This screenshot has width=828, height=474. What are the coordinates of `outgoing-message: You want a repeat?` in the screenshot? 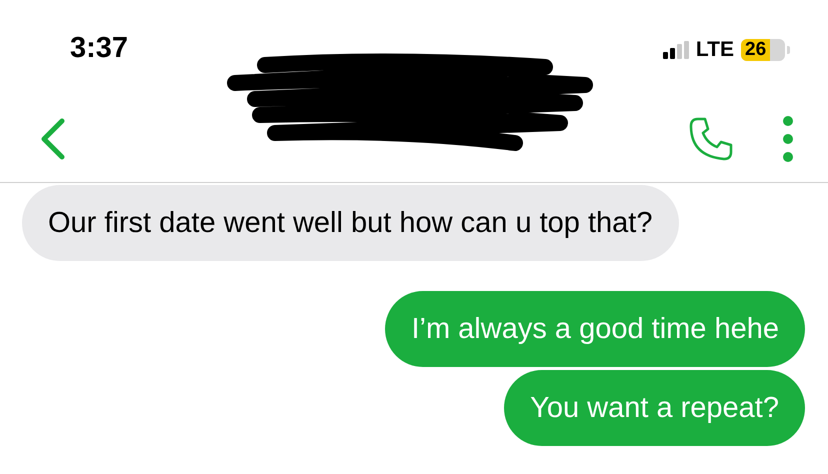 It's located at (654, 408).